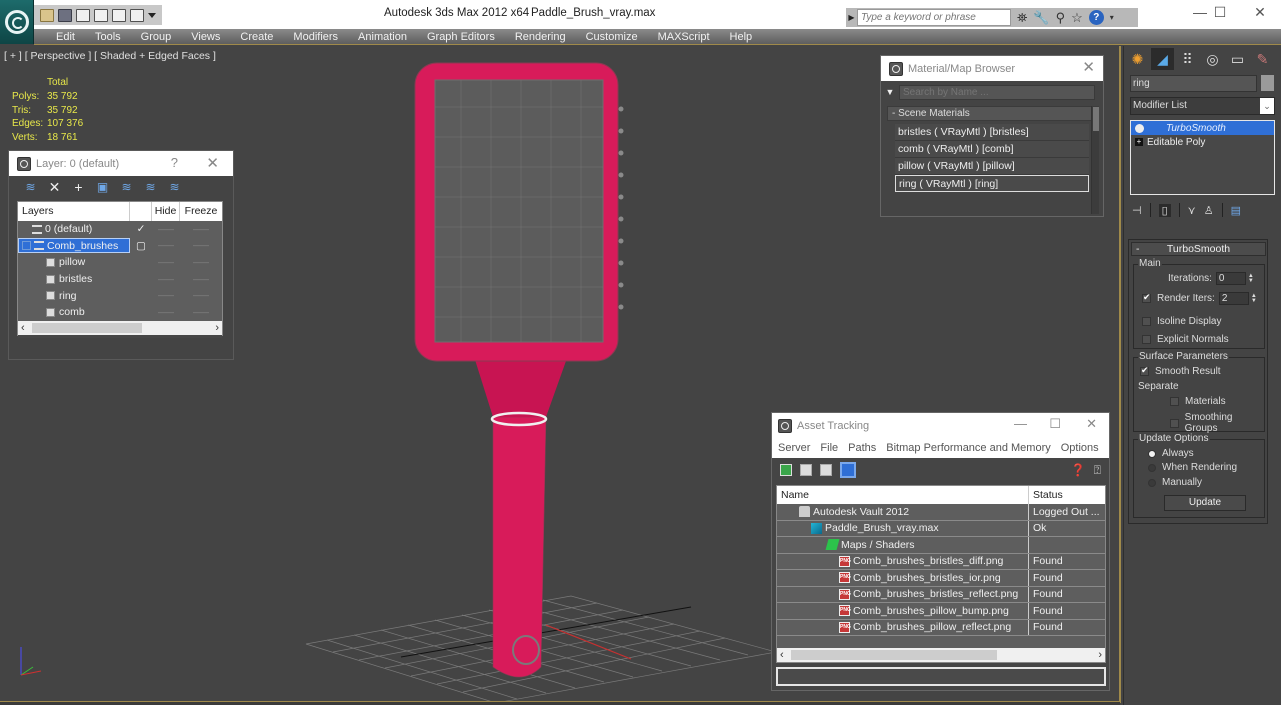  I want to click on asset-path-field, so click(941, 676).